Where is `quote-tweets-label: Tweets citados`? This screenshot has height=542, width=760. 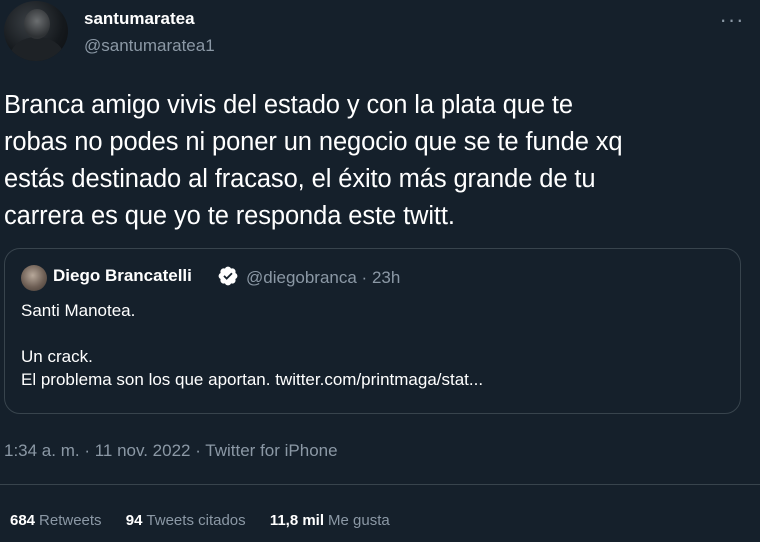 quote-tweets-label: Tweets citados is located at coordinates (196, 520).